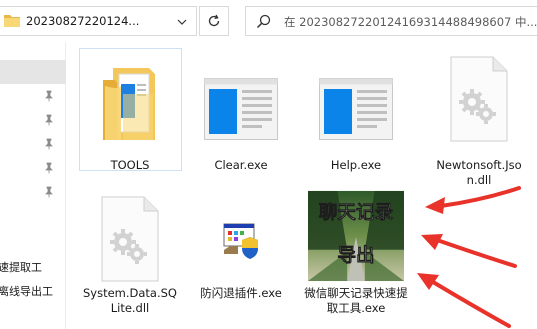  I want to click on search-icon, so click(263, 21).